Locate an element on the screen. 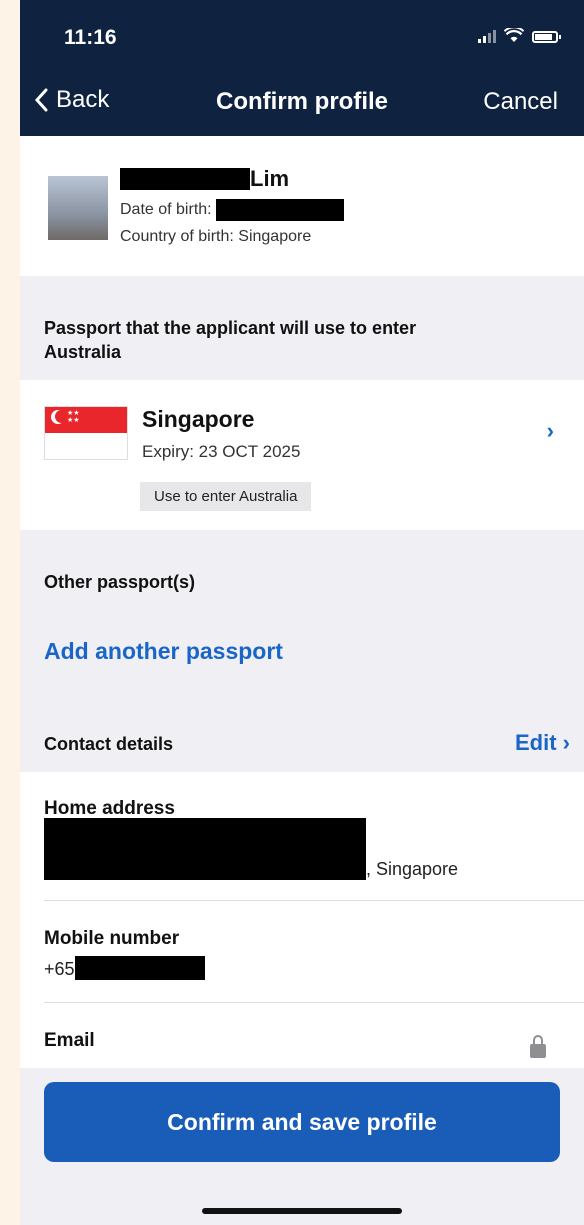 Image resolution: width=584 pixels, height=1225 pixels. redacted-mobile is located at coordinates (139, 968).